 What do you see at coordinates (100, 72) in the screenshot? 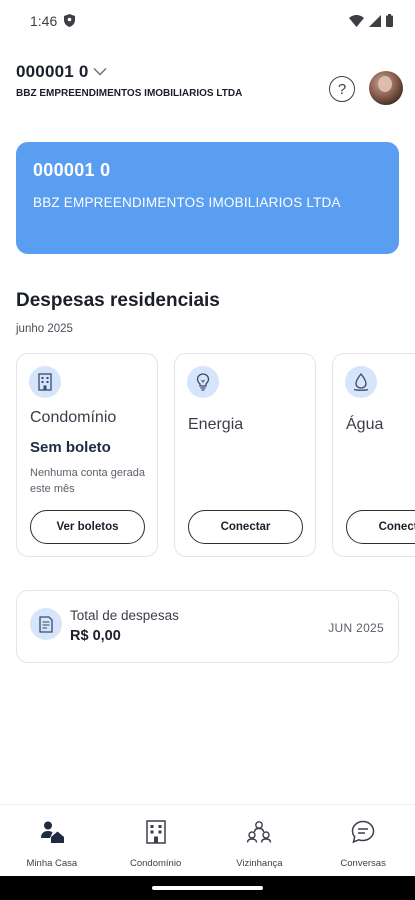
I see `chevron-down-icon` at bounding box center [100, 72].